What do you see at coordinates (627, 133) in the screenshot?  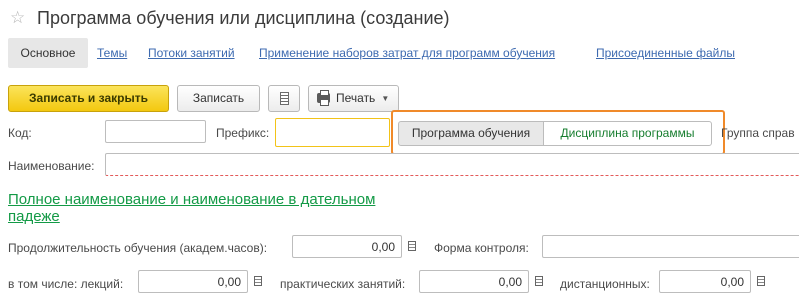 I see `switch-discipline-option: Дисциплина программы` at bounding box center [627, 133].